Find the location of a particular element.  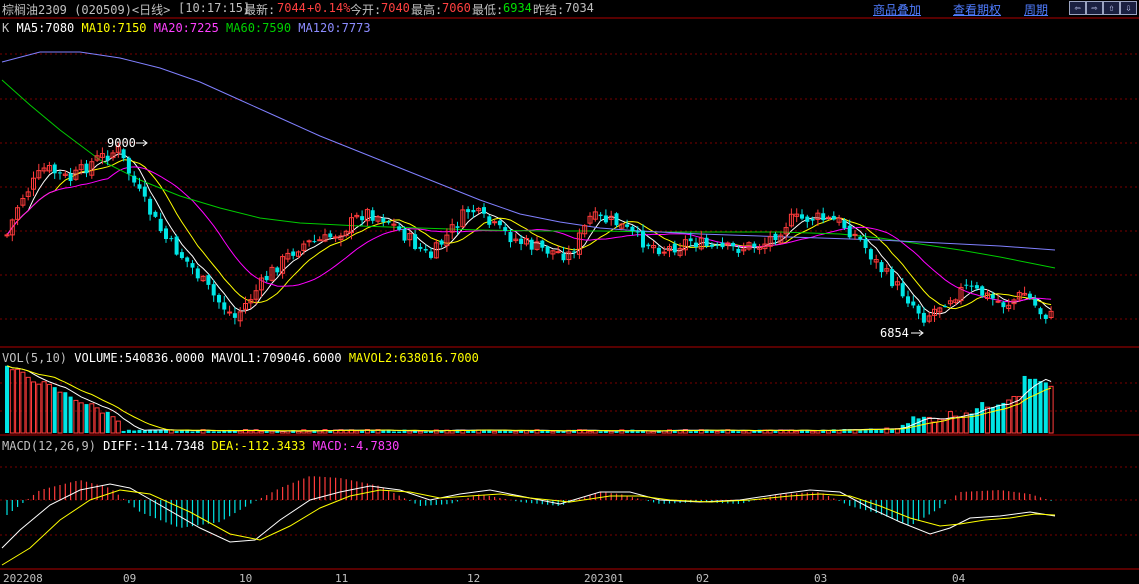

macd-histogram is located at coordinates (529, 502).